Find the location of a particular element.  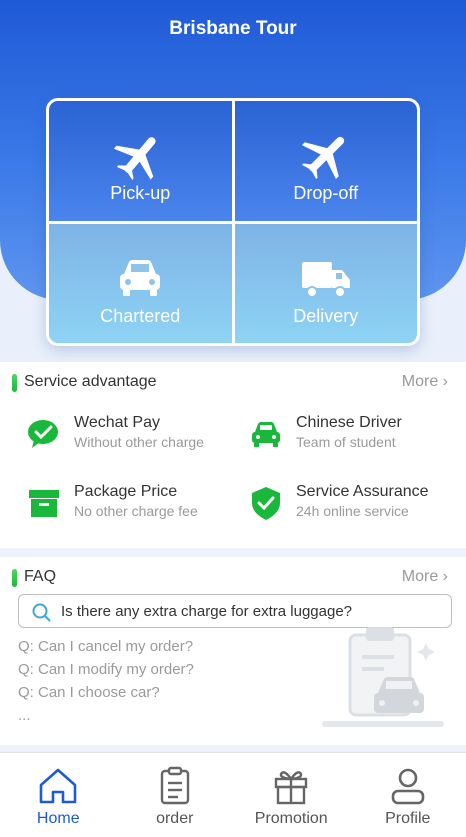

gift-icon is located at coordinates (291, 788).